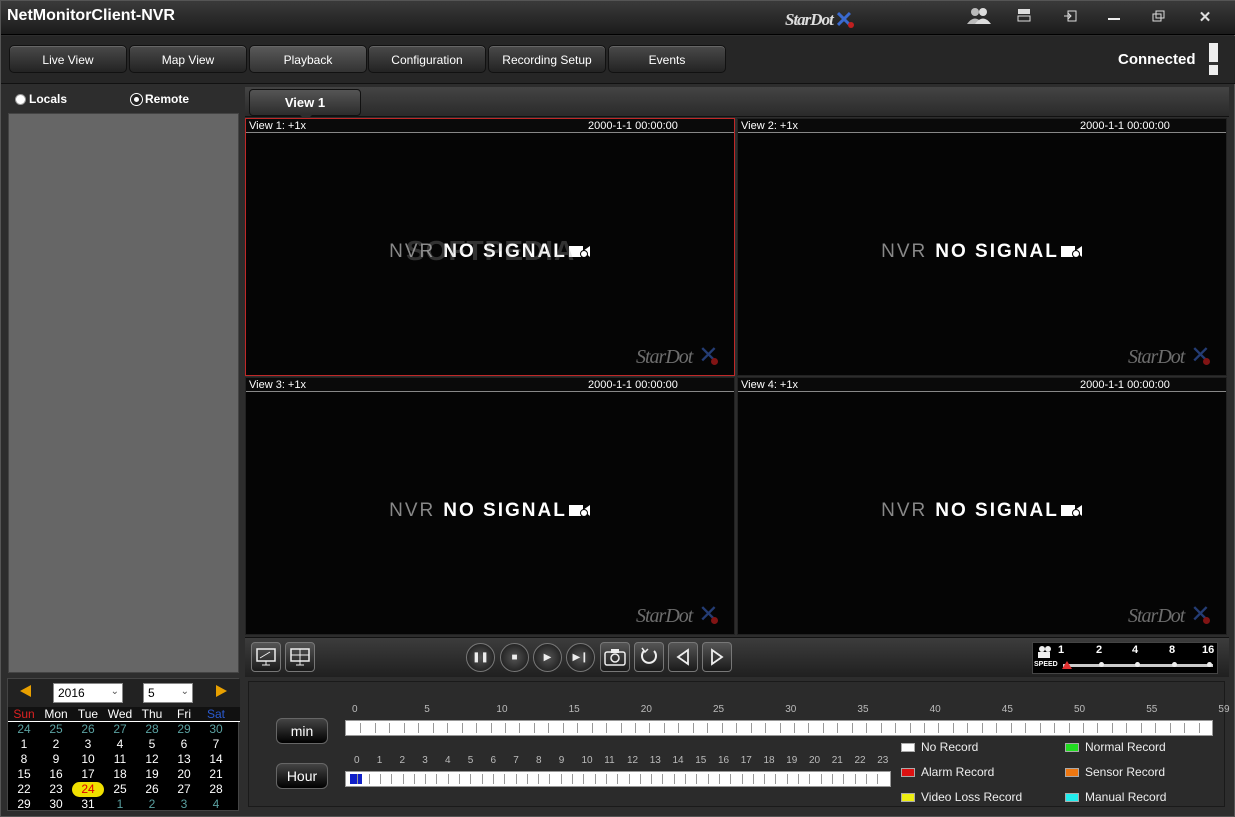 This screenshot has width=1235, height=817. What do you see at coordinates (302, 731) in the screenshot?
I see `min-button: min` at bounding box center [302, 731].